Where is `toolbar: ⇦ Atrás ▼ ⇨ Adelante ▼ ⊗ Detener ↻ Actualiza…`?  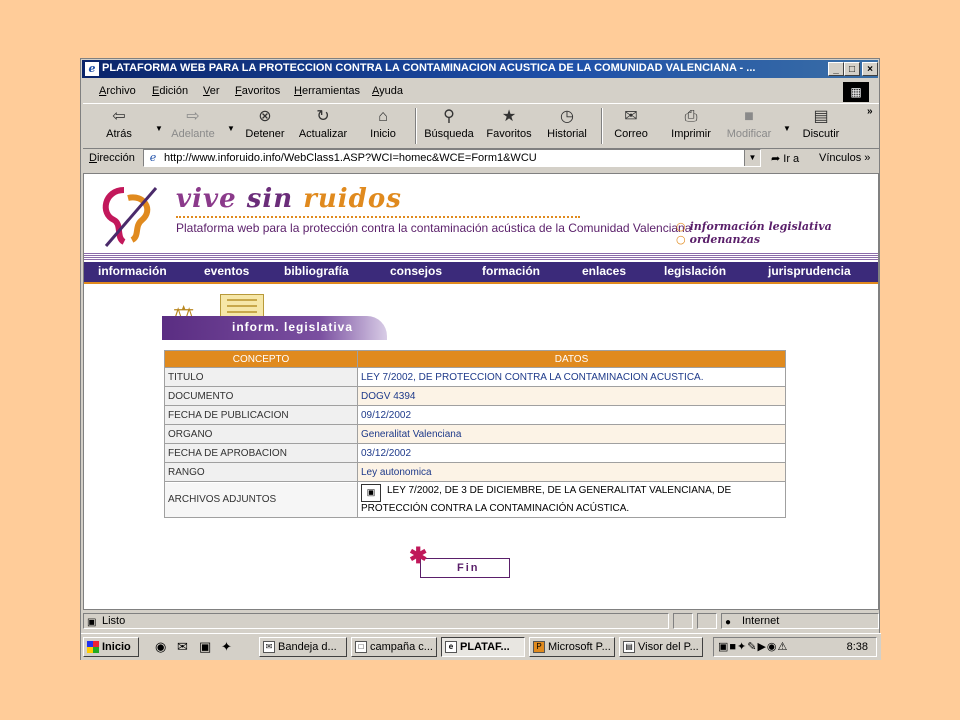
toolbar: ⇦ Atrás ▼ ⇨ Adelante ▼ ⊗ Detener ↻ Actualiza… is located at coordinates (481, 126).